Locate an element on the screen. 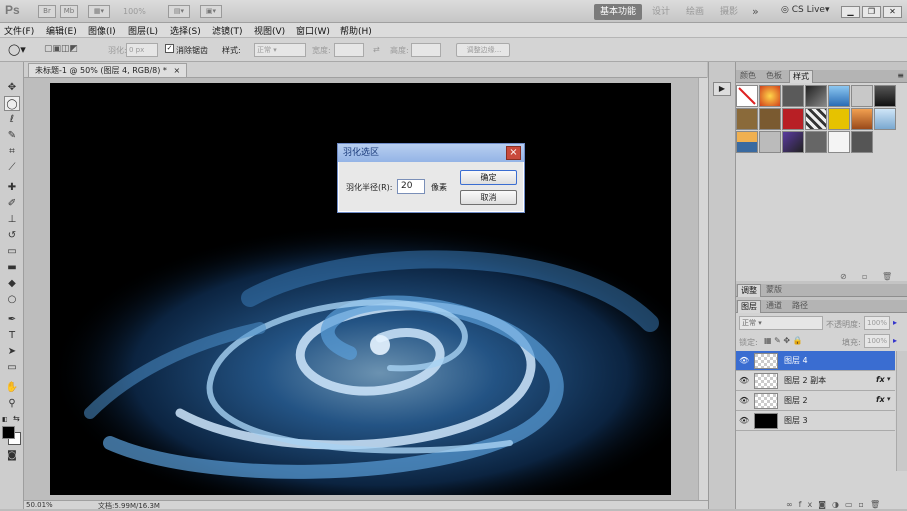 Image resolution: width=907 pixels, height=511 pixels. fill-arrow-icon: ▸ is located at coordinates (895, 340).